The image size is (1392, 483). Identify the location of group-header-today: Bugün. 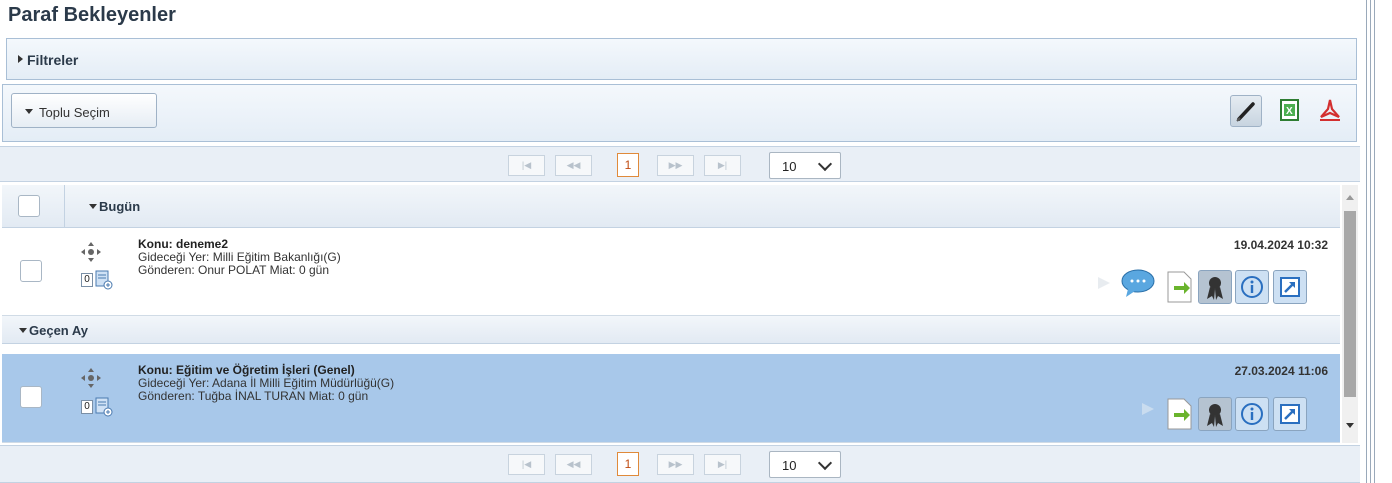
(671, 206).